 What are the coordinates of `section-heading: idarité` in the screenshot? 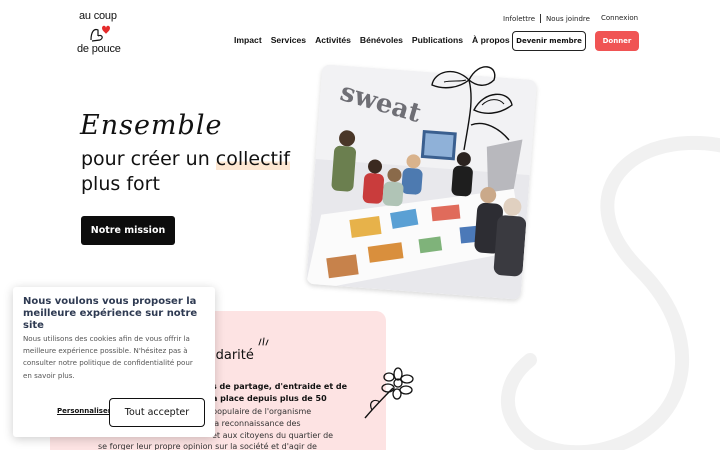 It's located at (233, 355).